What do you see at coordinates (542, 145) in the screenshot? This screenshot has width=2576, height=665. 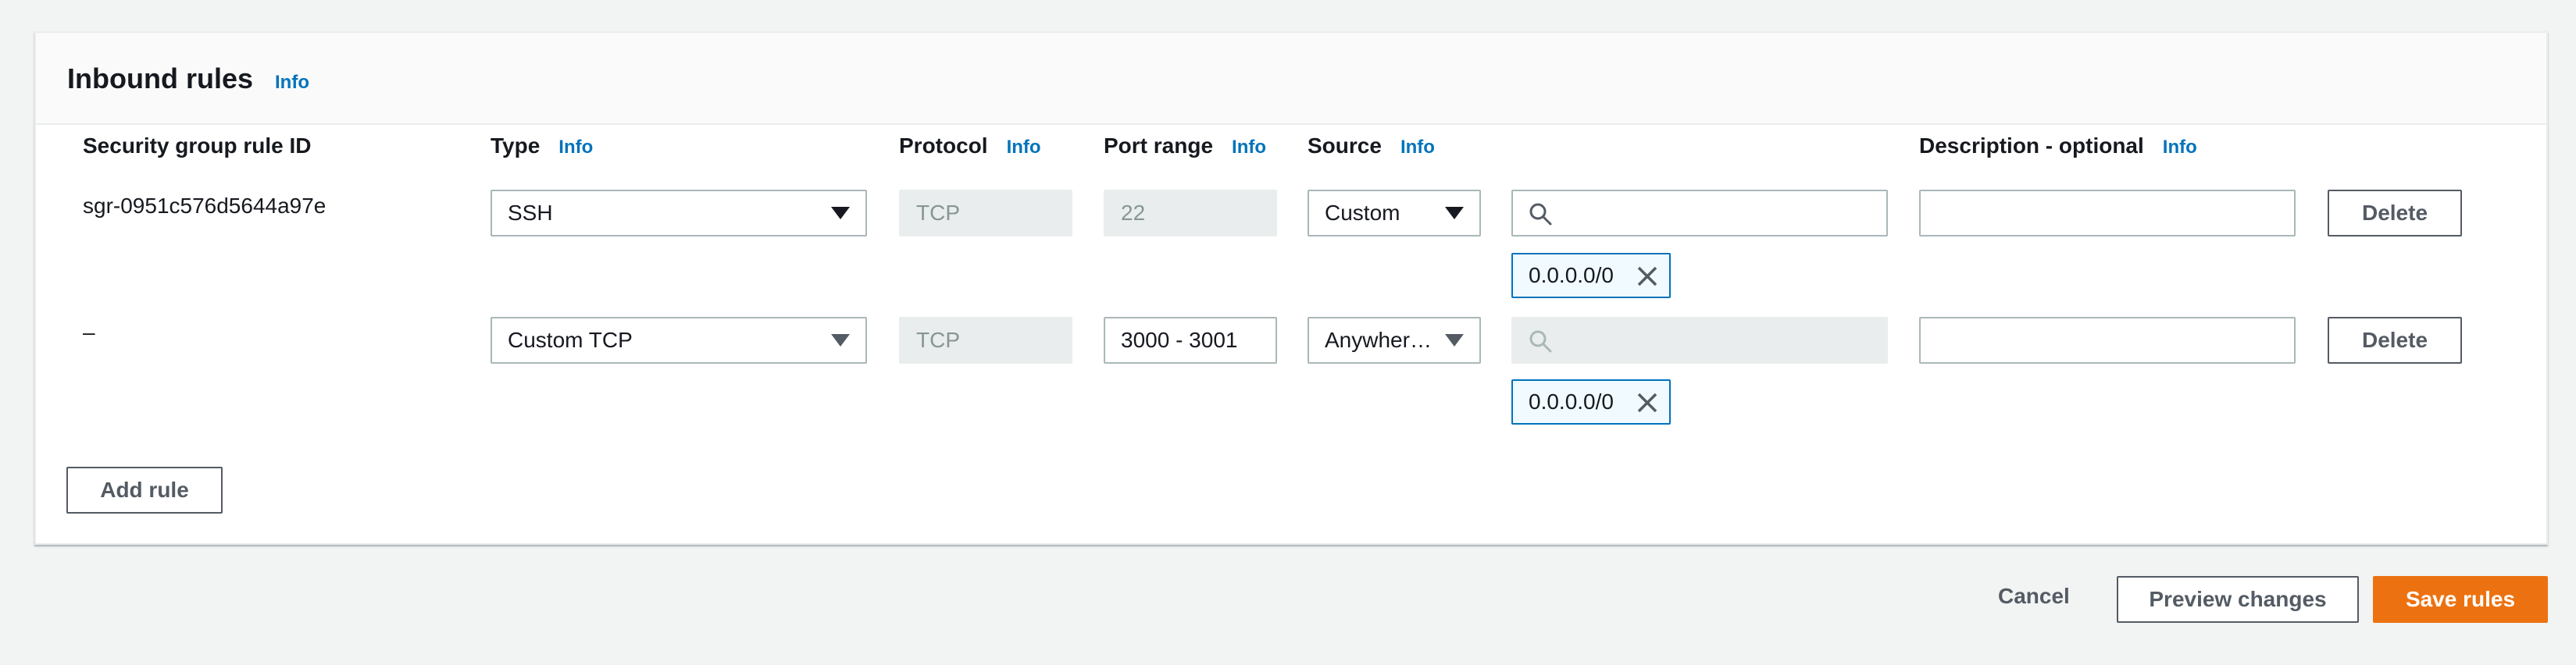 I see `col-header-type: Type Info` at bounding box center [542, 145].